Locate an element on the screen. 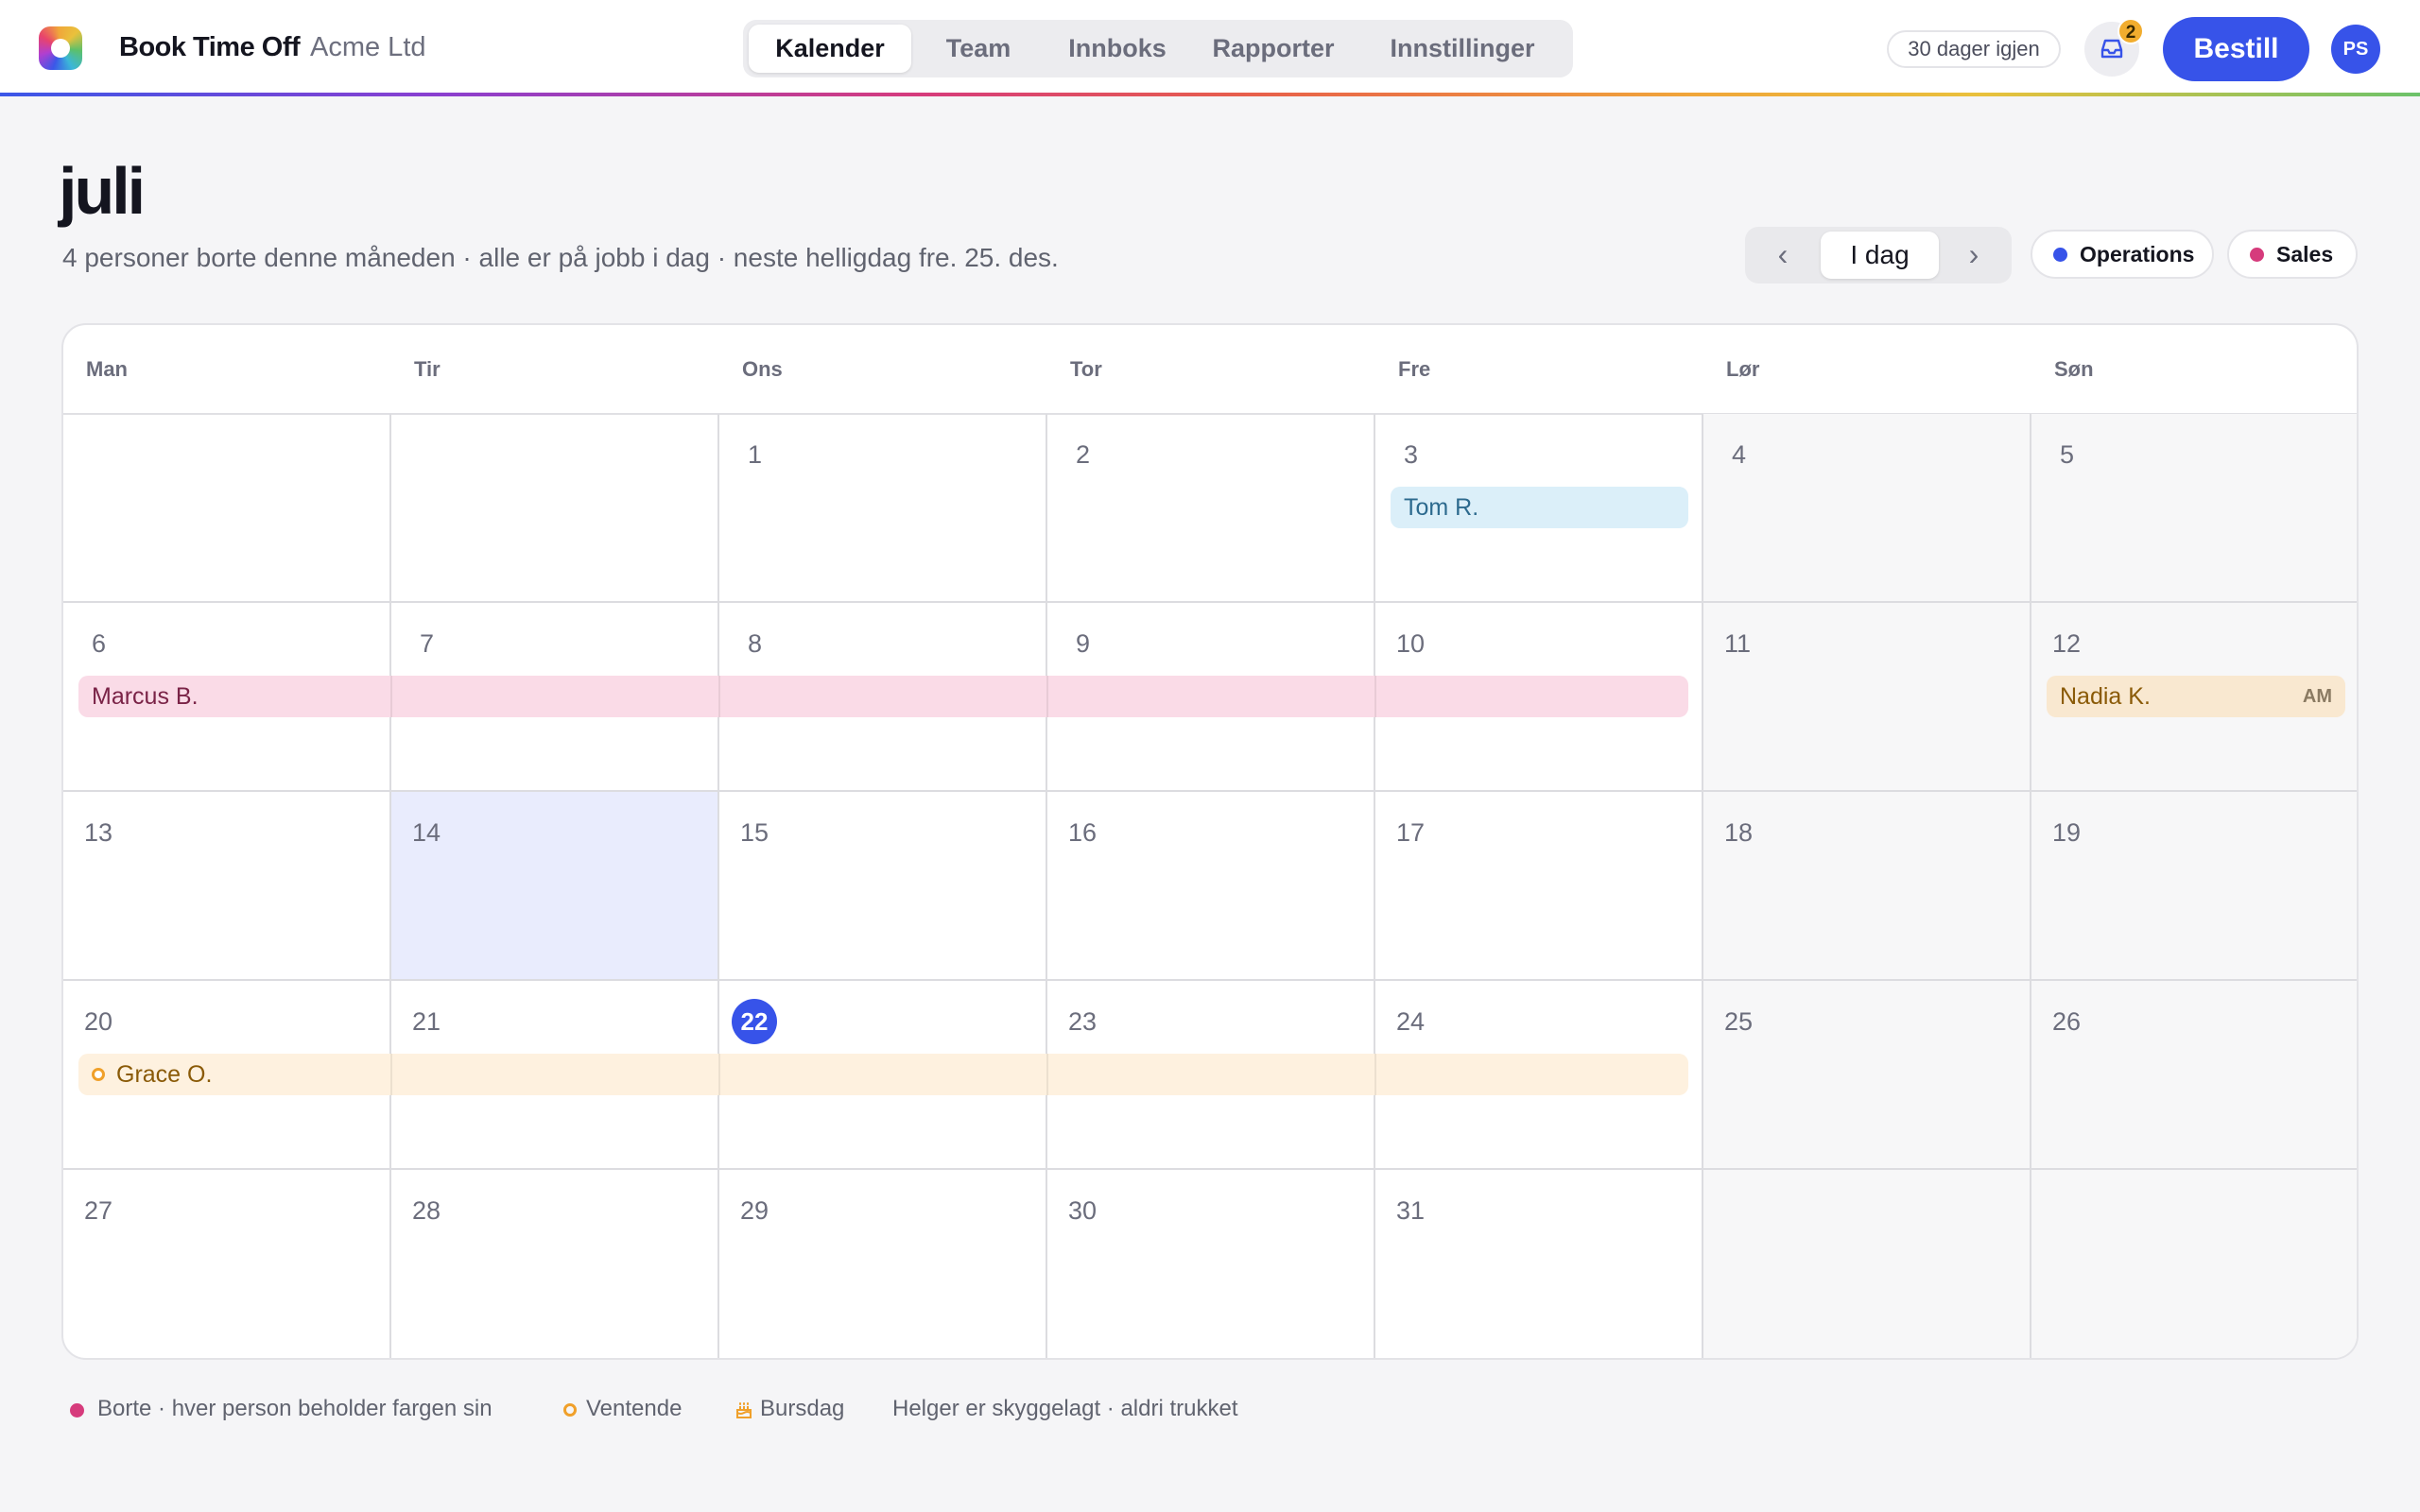 The width and height of the screenshot is (2420, 1512). day-number: 24 is located at coordinates (1411, 1021).